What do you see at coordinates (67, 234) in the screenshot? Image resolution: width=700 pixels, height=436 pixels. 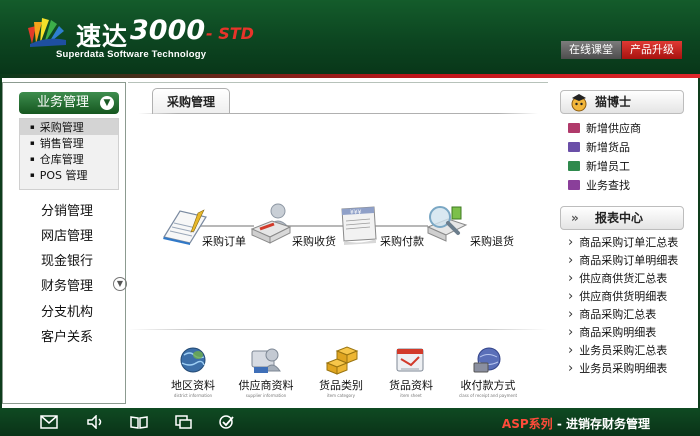 I see `sidebar-item-webshop: 网店管理` at bounding box center [67, 234].